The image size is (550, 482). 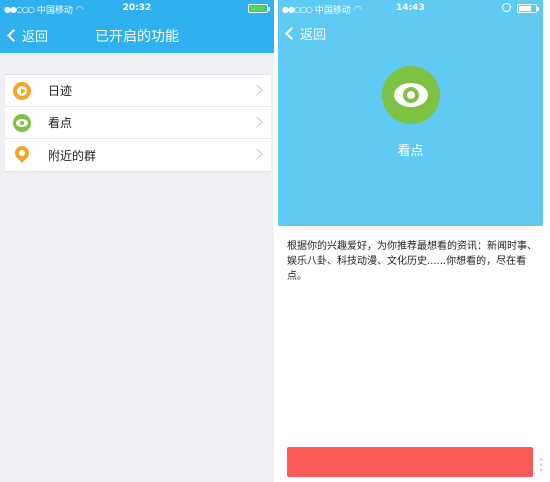 What do you see at coordinates (410, 151) in the screenshot?
I see `feature-name: 看点` at bounding box center [410, 151].